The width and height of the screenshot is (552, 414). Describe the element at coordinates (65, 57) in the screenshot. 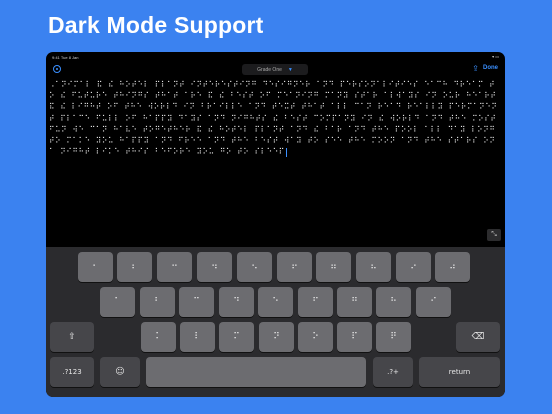

I see `status-time: 9:41 Tue 8 Jan` at that location.